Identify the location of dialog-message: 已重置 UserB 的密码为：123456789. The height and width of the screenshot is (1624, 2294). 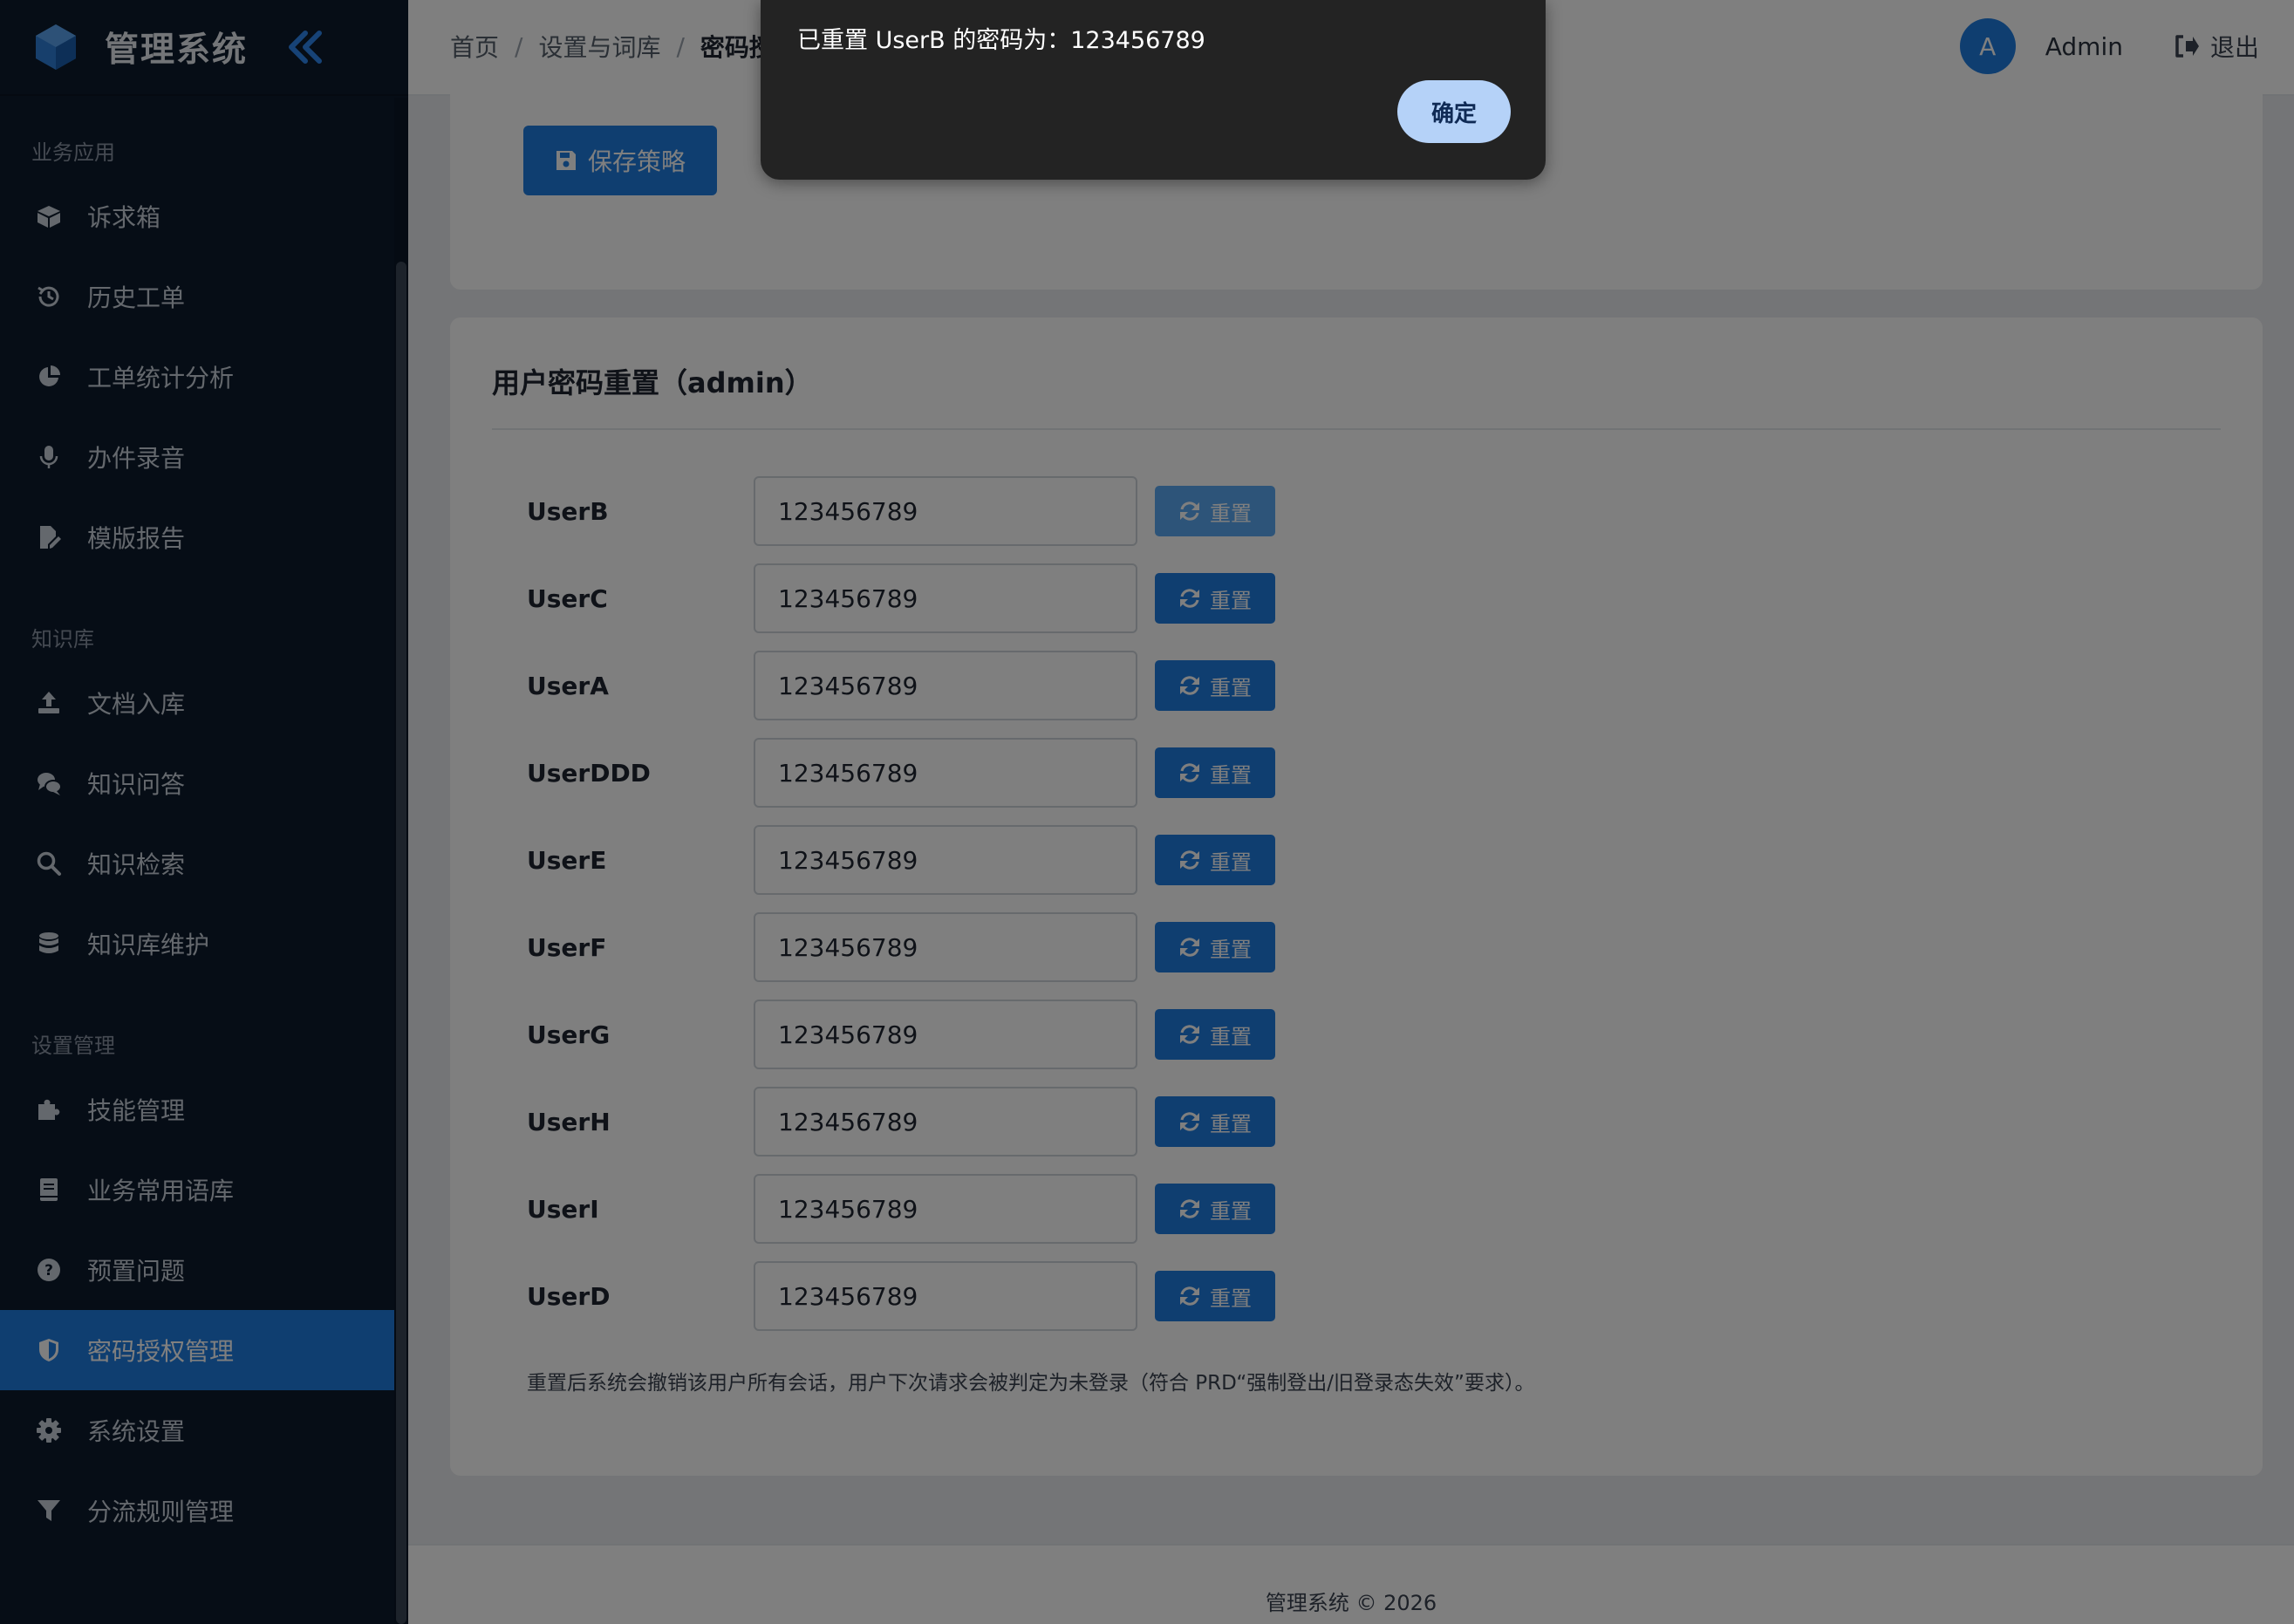
(1001, 40).